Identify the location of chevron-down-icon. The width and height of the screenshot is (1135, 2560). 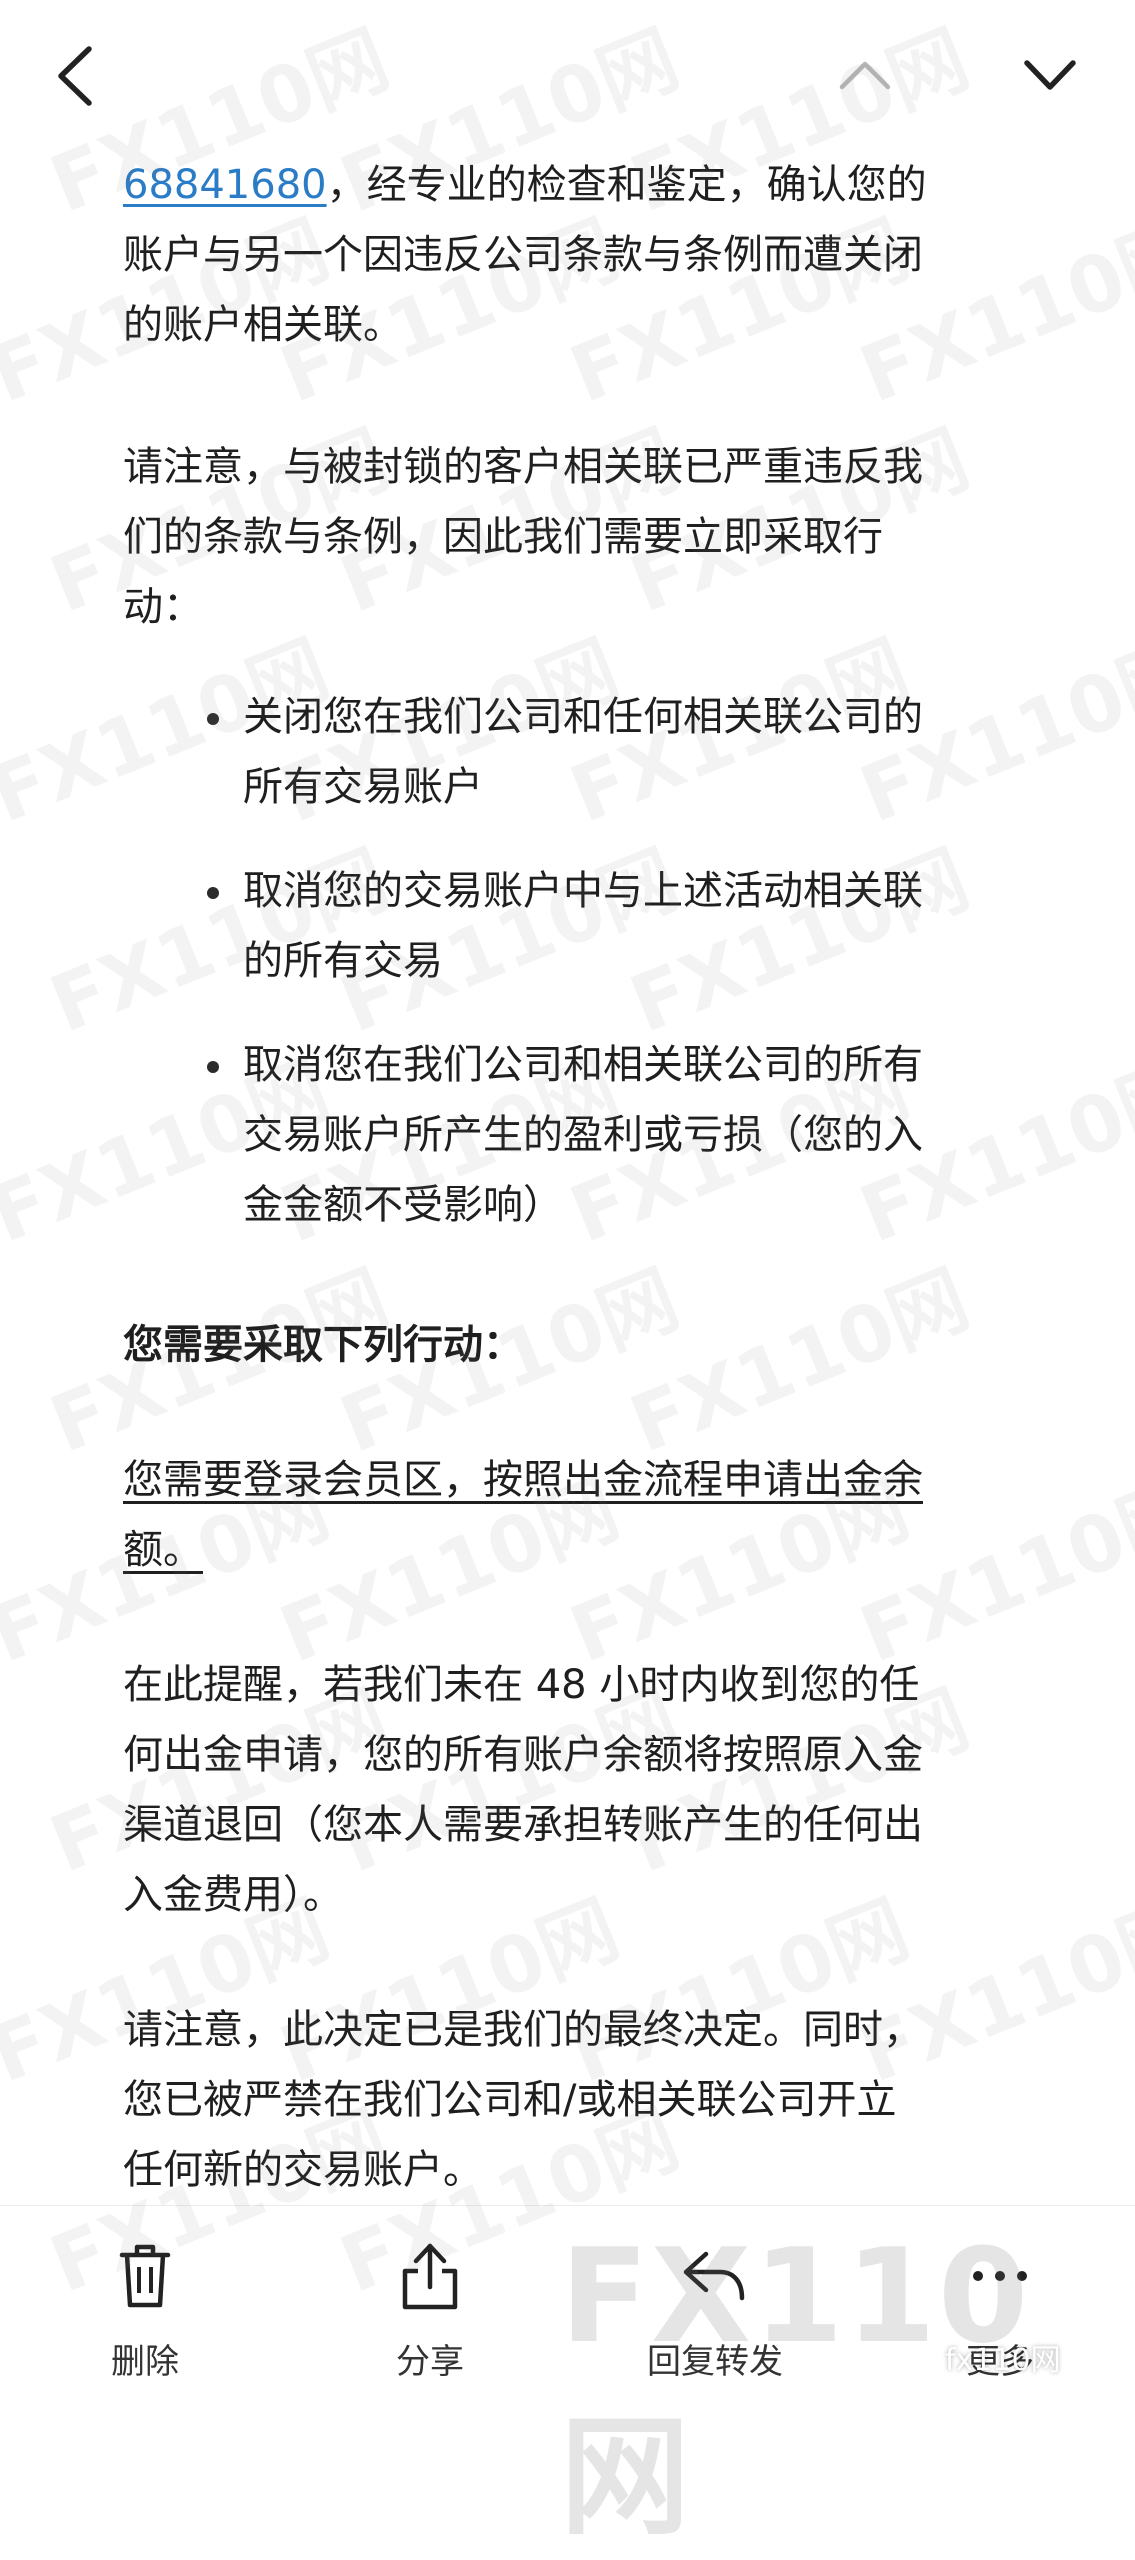
(1050, 75).